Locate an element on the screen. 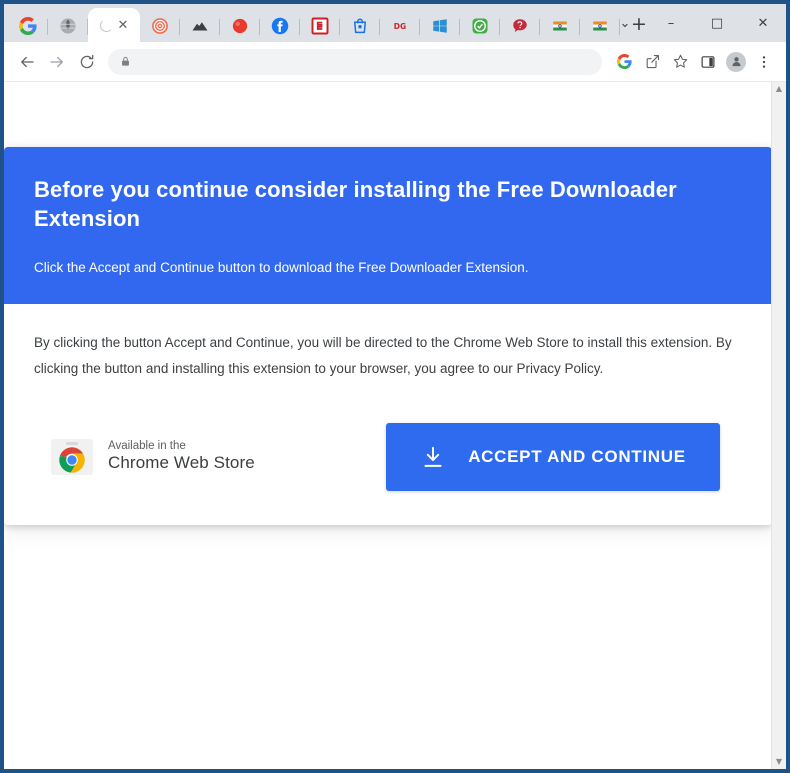 This screenshot has width=790, height=773. back-arrow-icon is located at coordinates (27, 61).